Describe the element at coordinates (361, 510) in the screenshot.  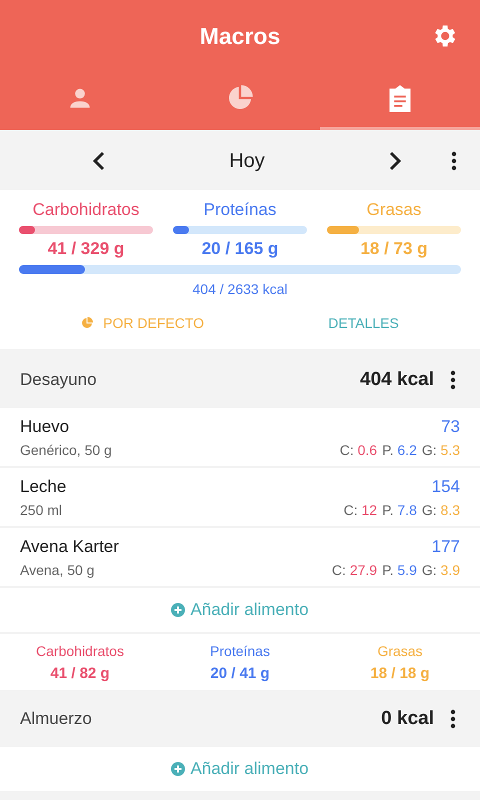
I see `macro-amount: C: 12` at that location.